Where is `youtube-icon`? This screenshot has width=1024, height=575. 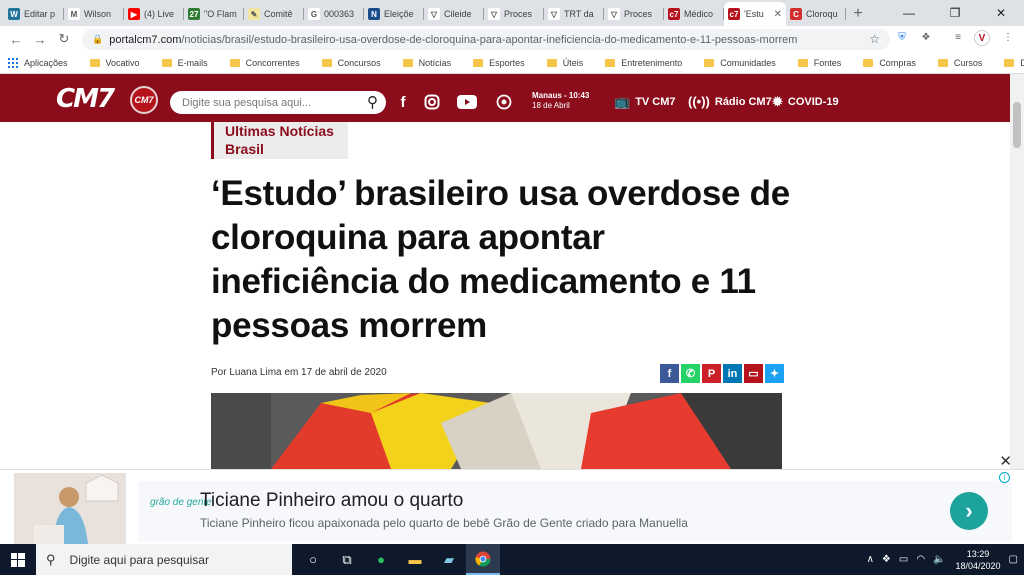 youtube-icon is located at coordinates (467, 102).